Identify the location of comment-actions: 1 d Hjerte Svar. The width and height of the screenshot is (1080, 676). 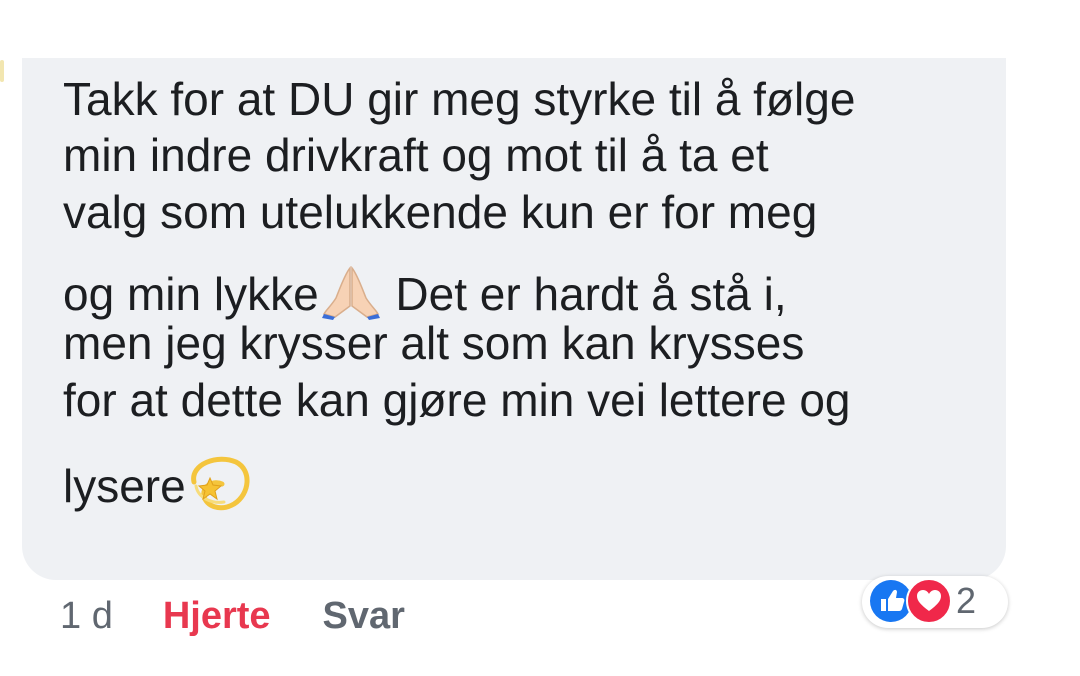
(232, 616).